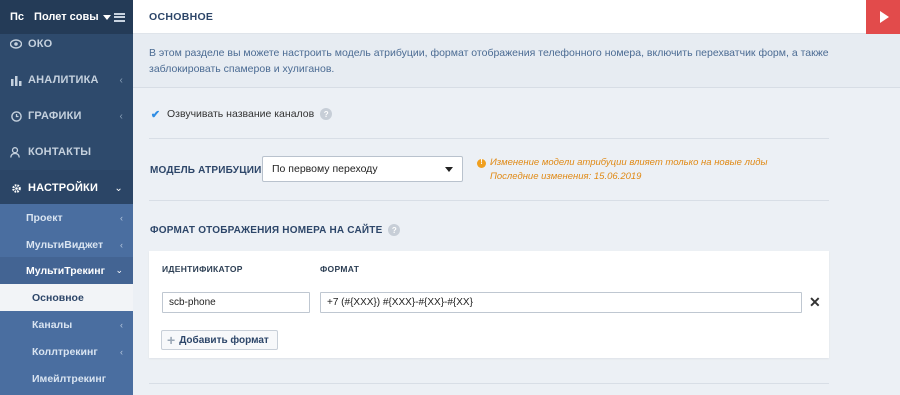 The width and height of the screenshot is (900, 395). I want to click on submenu-item-label: МультиВиджет, so click(65, 244).